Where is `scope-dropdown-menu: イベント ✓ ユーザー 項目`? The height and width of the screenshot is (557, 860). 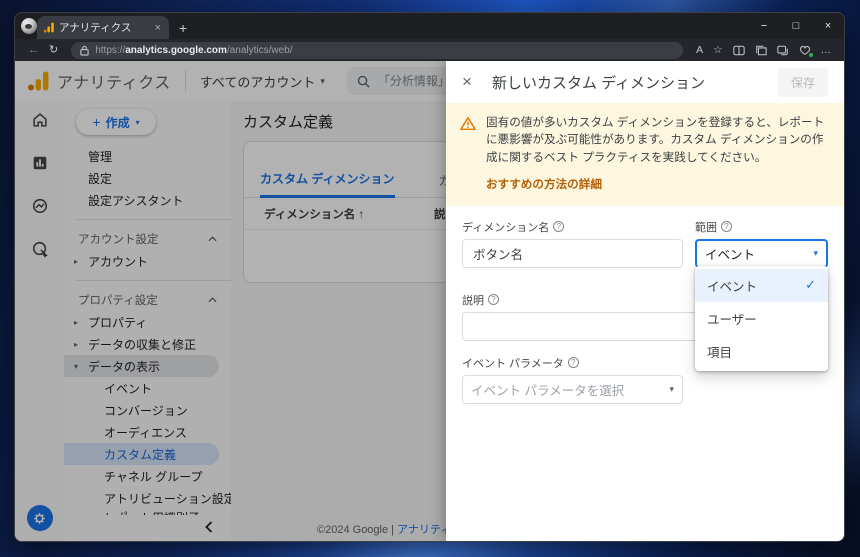 scope-dropdown-menu: イベント ✓ ユーザー 項目 is located at coordinates (761, 318).